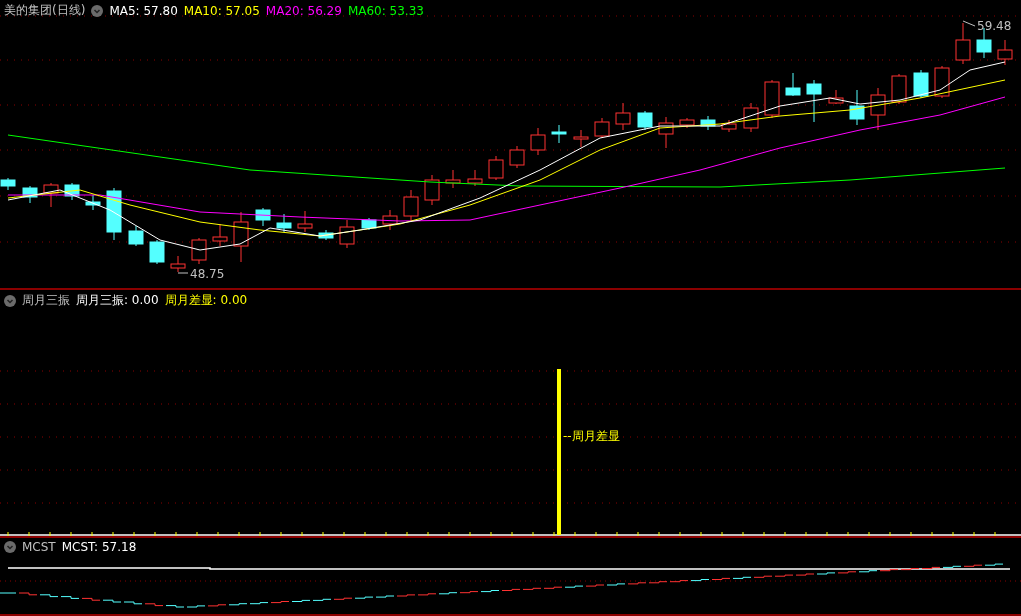 This screenshot has height=616, width=1021. Describe the element at coordinates (99, 547) in the screenshot. I see `indicator-value: MCST: 57.18` at that location.